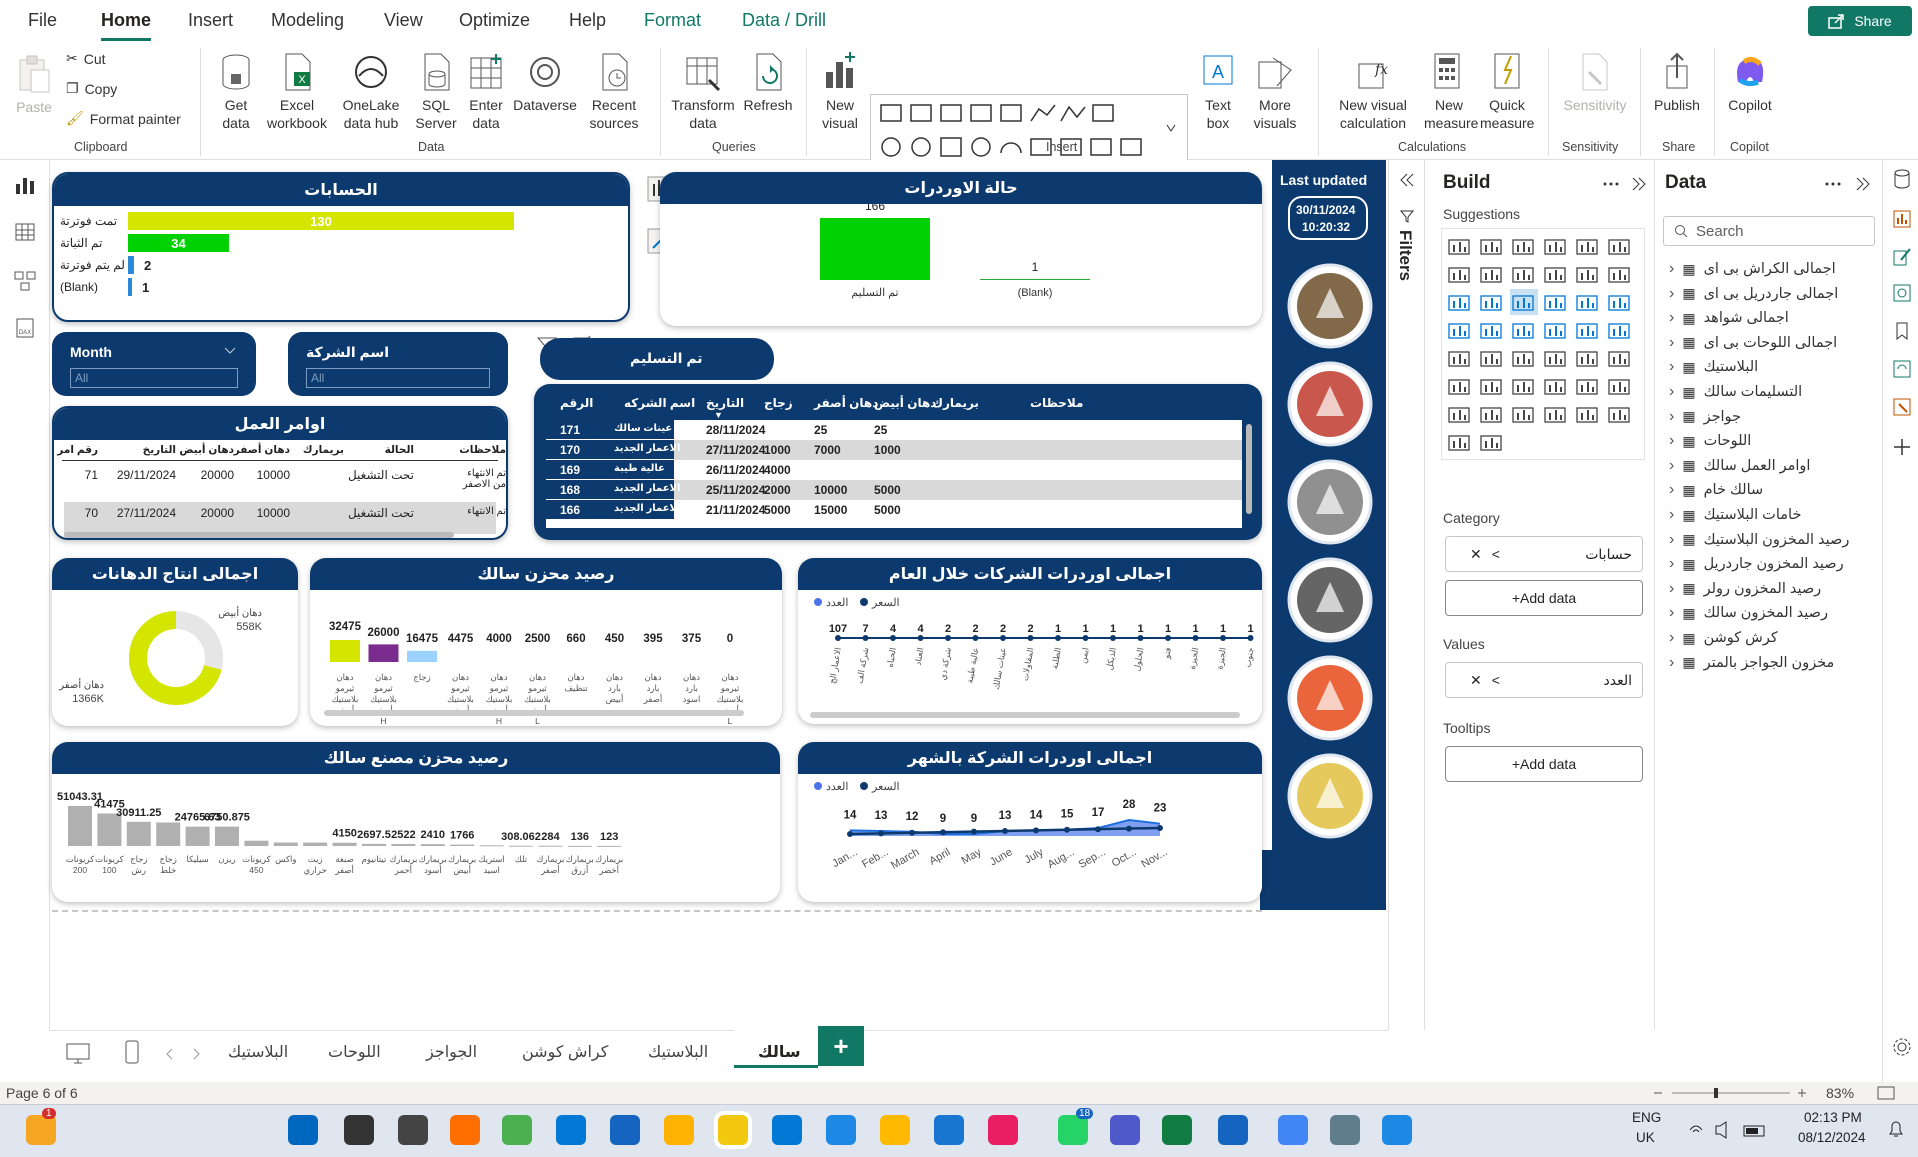 Image resolution: width=1918 pixels, height=1157 pixels. I want to click on excel-workbook-button: X Excel workbook, so click(297, 92).